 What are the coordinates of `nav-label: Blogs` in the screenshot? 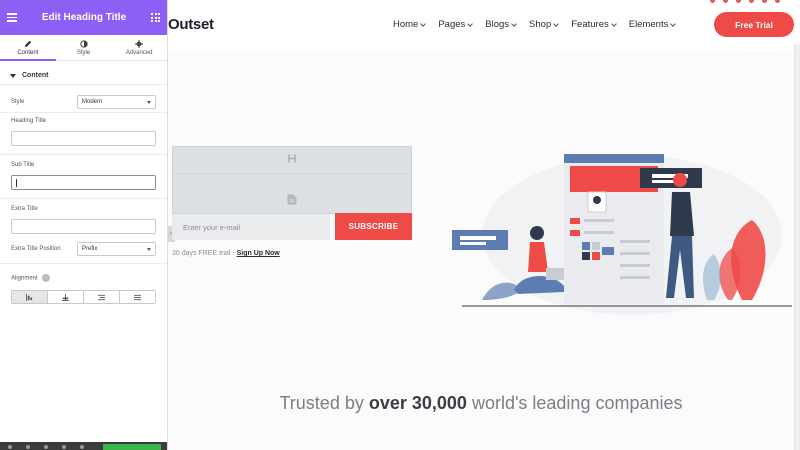 It's located at (497, 24).